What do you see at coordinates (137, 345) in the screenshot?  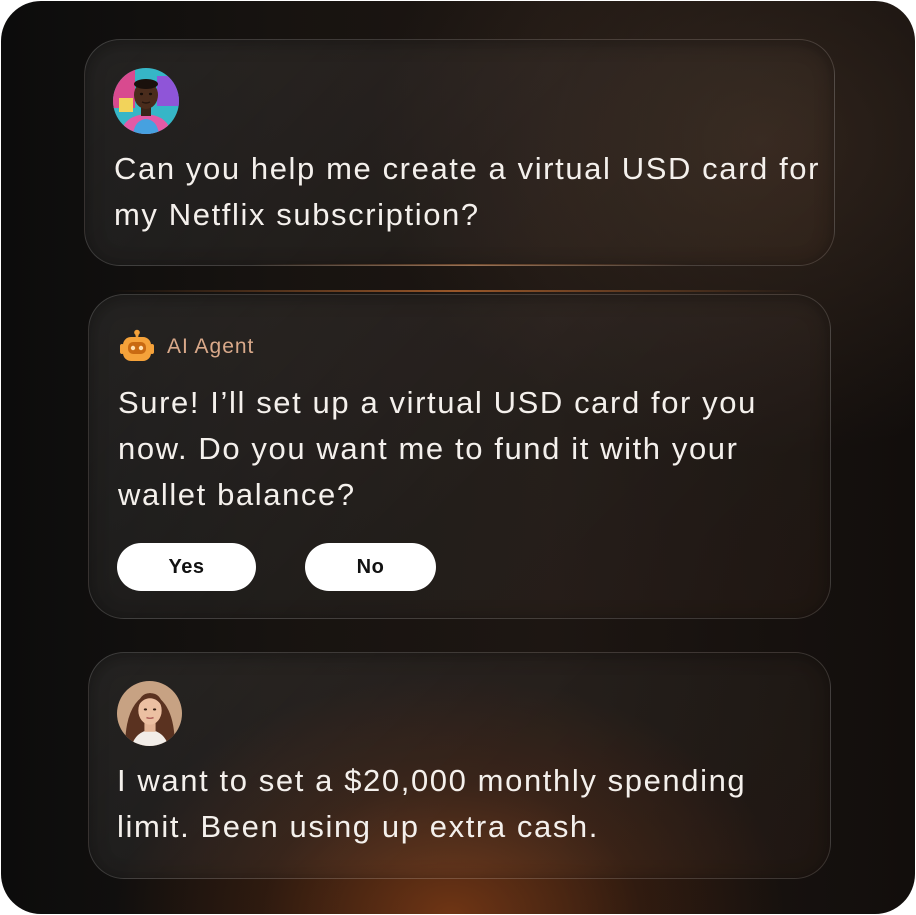 I see `robot-icon` at bounding box center [137, 345].